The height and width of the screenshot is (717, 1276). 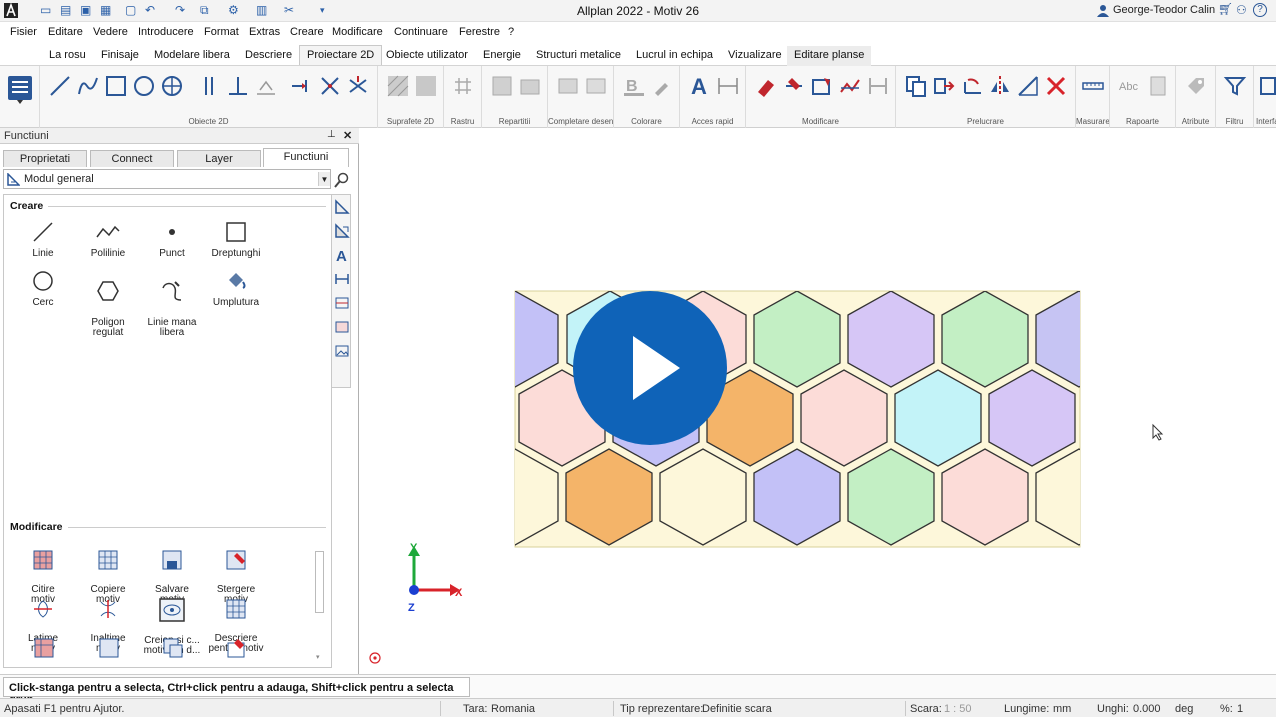 What do you see at coordinates (878, 86) in the screenshot?
I see `join-icon` at bounding box center [878, 86].